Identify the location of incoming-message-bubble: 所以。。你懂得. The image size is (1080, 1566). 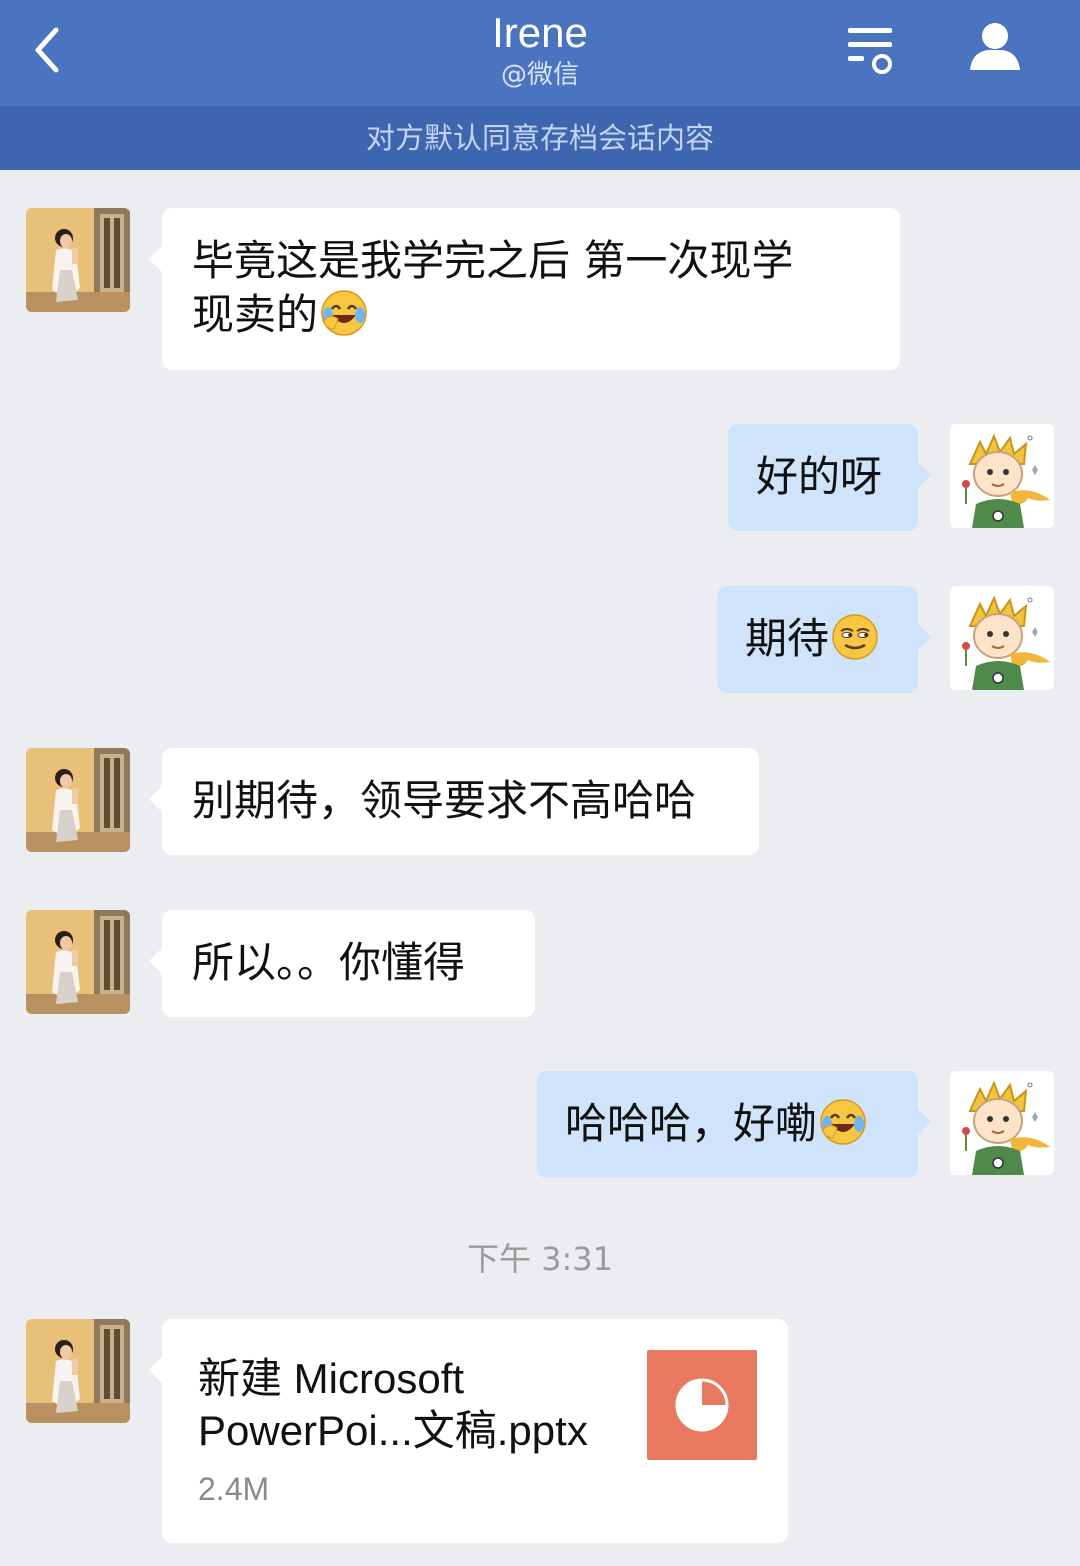
(342, 963).